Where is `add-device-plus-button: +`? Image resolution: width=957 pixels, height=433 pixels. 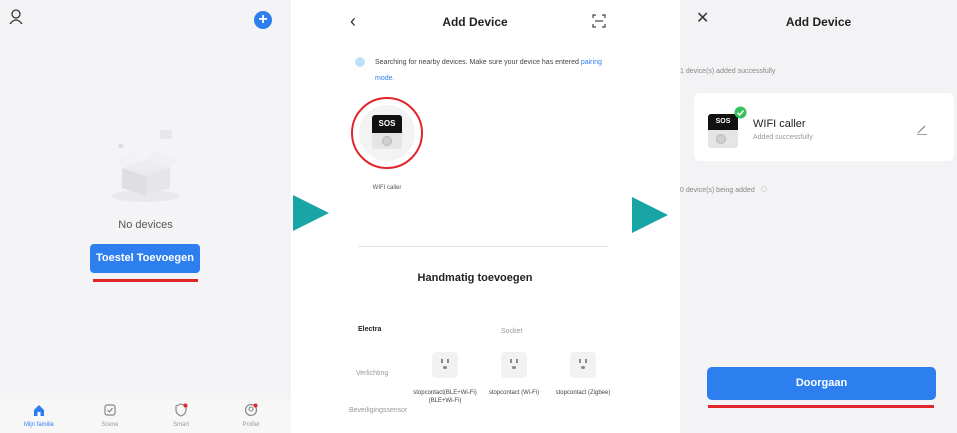 add-device-plus-button: + is located at coordinates (263, 20).